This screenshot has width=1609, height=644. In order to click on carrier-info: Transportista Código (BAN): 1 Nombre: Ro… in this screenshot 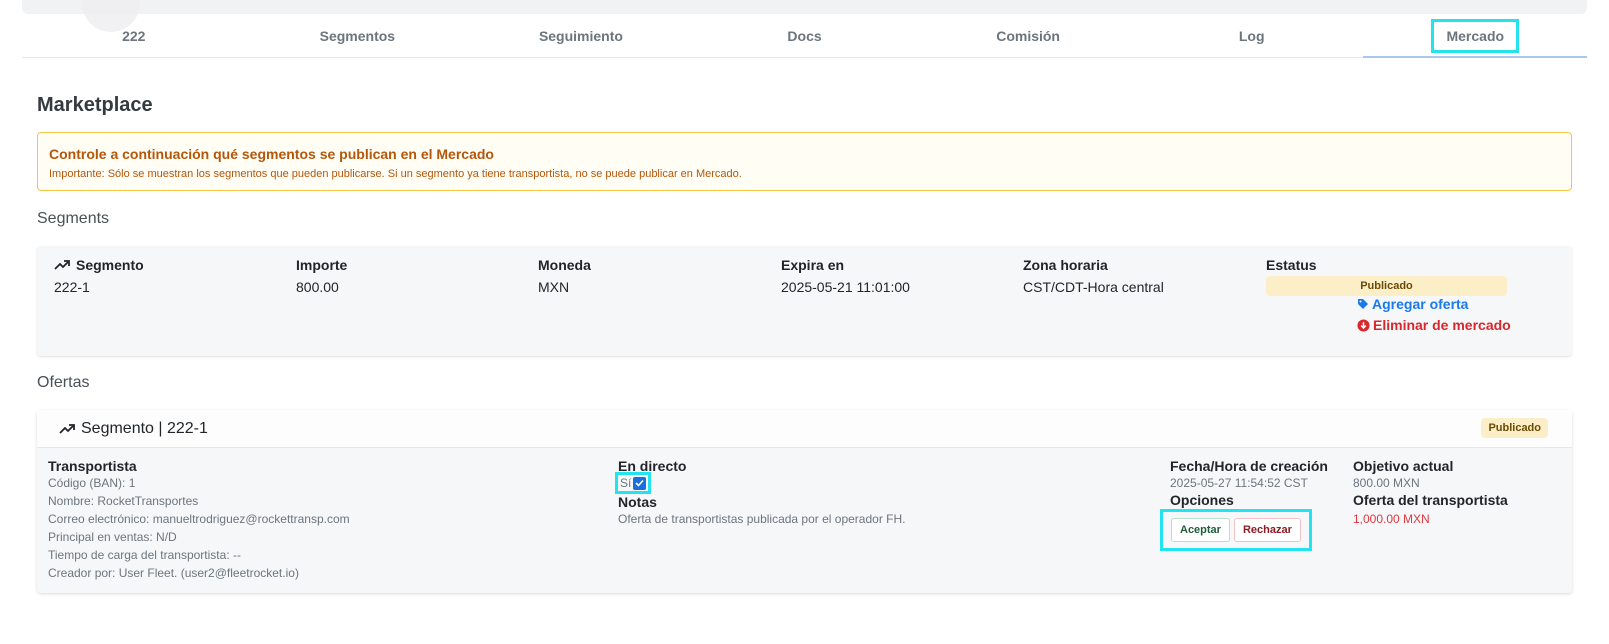, I will do `click(199, 520)`.